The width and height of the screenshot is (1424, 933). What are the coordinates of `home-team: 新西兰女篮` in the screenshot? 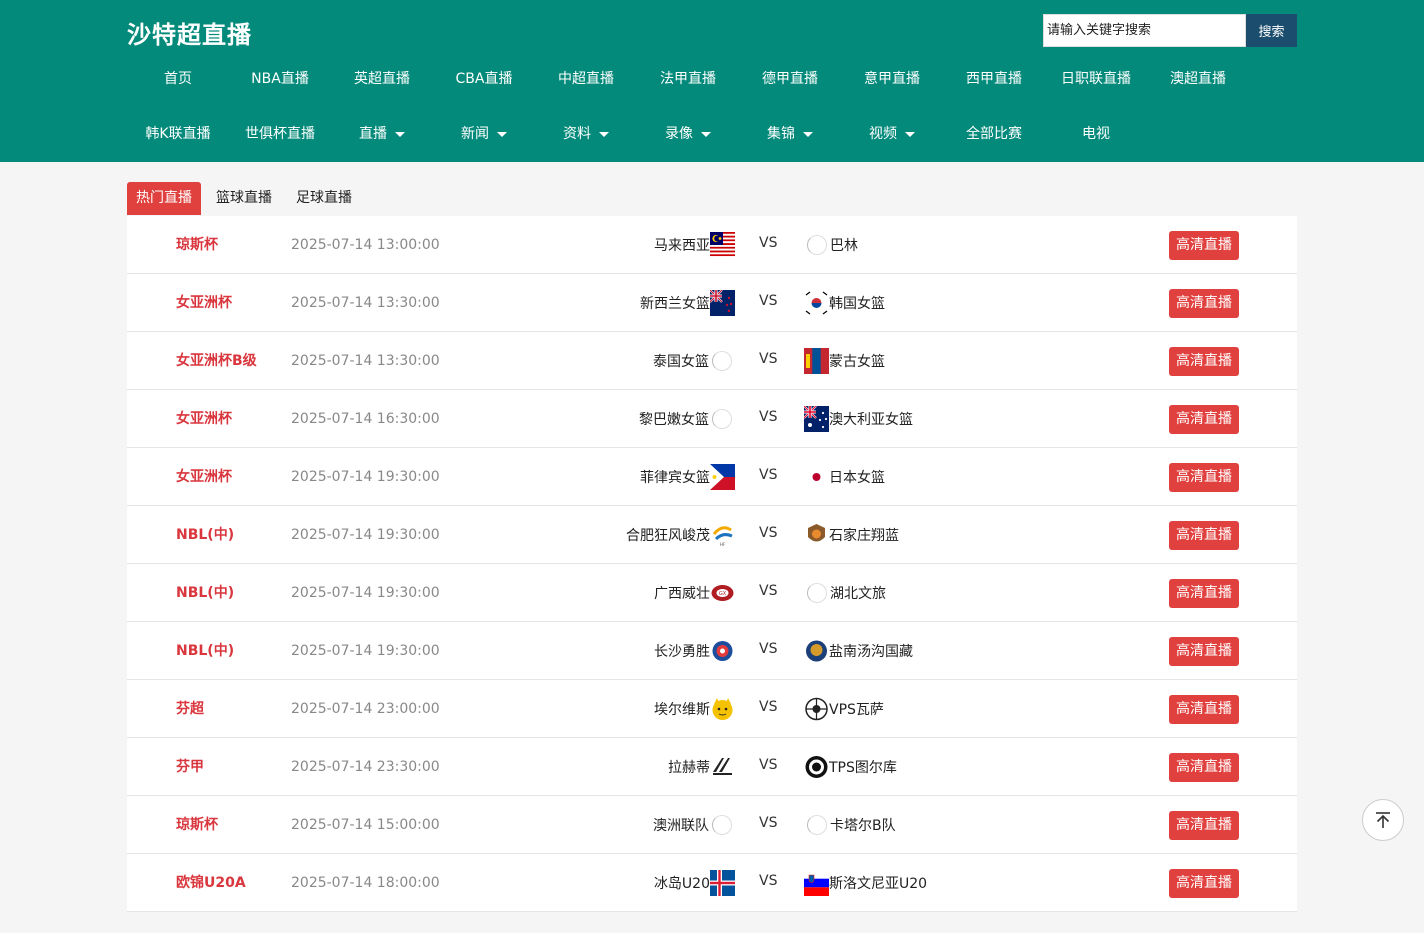 It's located at (687, 303).